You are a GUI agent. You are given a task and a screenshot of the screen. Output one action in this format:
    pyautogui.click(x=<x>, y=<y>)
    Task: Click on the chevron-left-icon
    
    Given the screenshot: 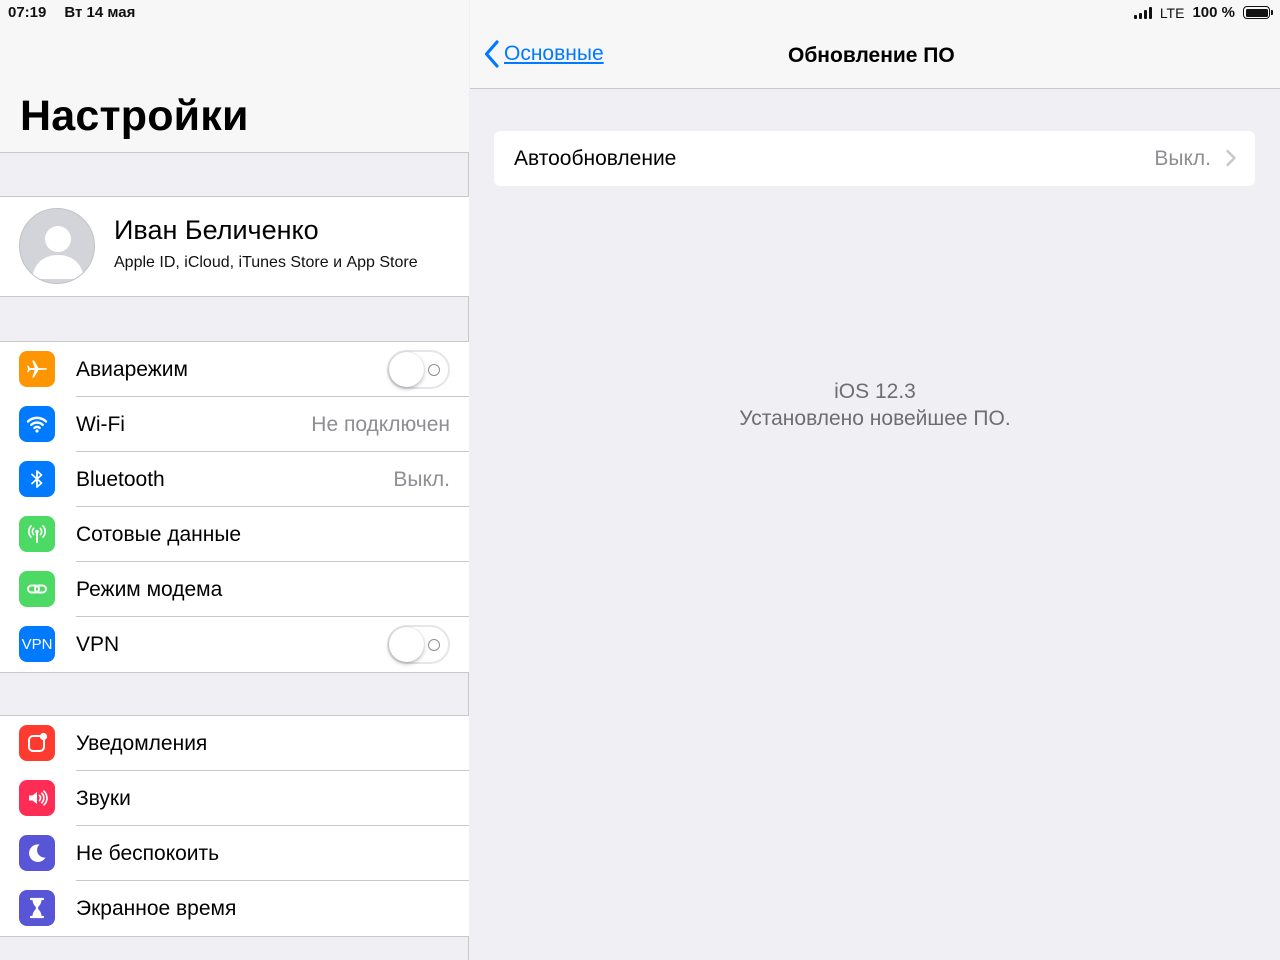 What is the action you would take?
    pyautogui.click(x=491, y=54)
    